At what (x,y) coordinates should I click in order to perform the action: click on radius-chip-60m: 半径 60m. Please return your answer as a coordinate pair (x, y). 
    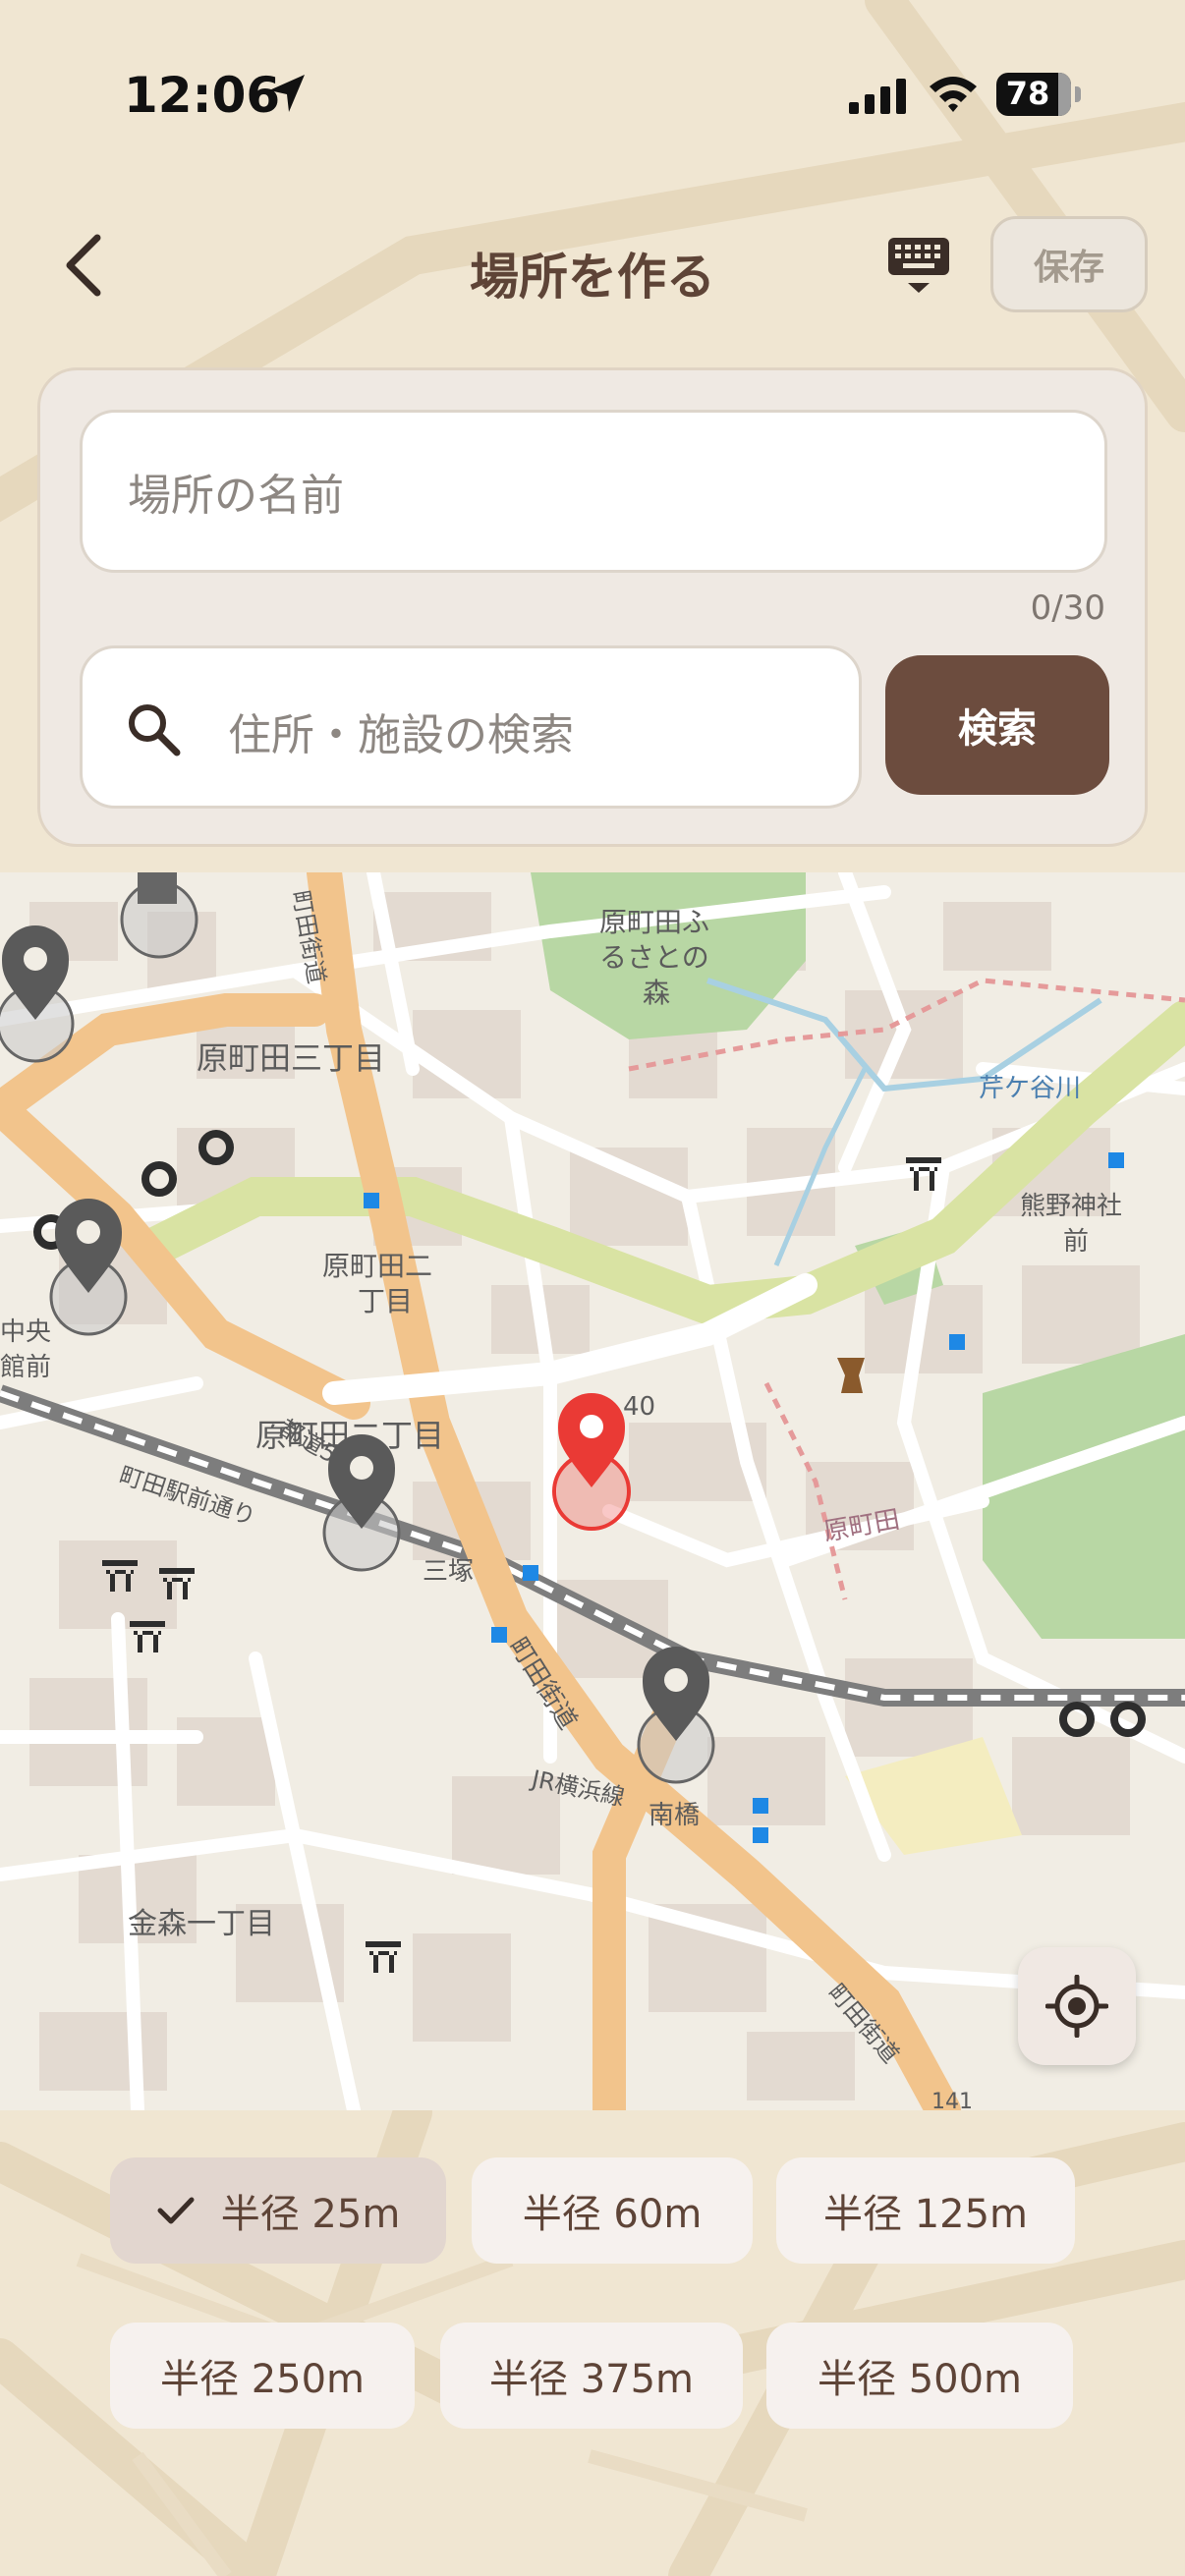
    Looking at the image, I should click on (612, 2210).